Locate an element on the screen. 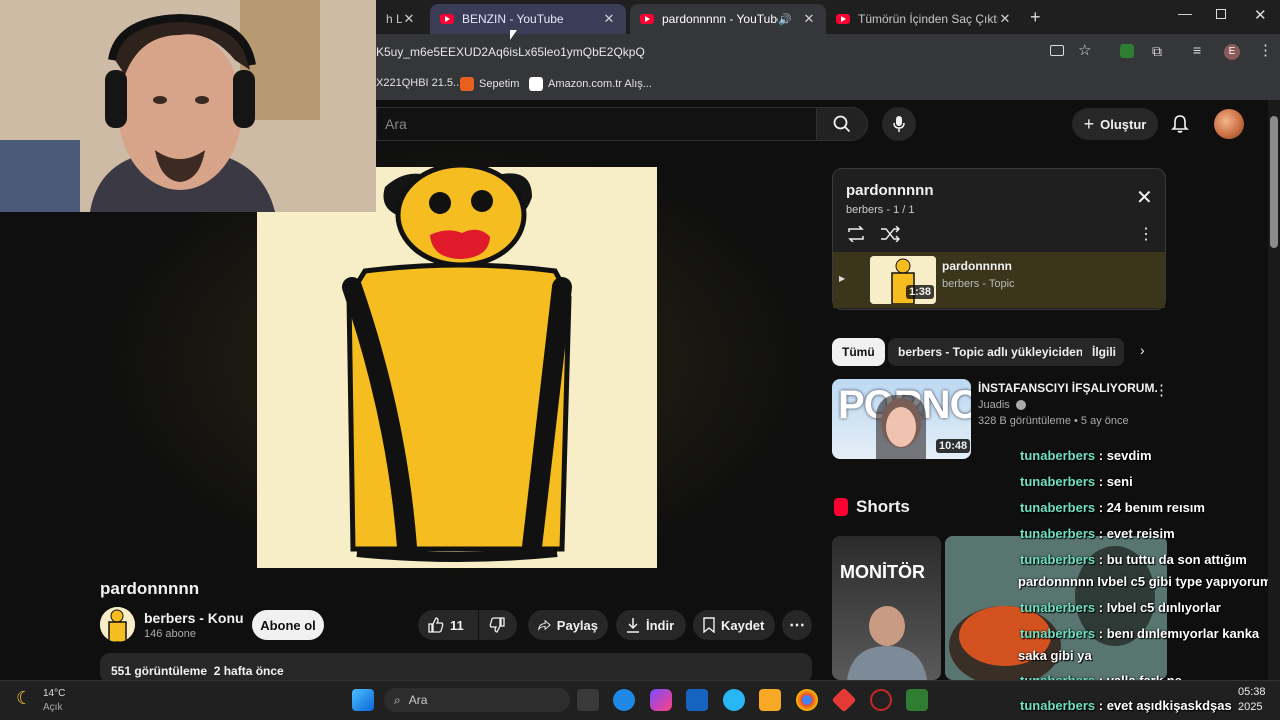 This screenshot has height=720, width=1280. recommended-duration: 10:48 is located at coordinates (953, 446).